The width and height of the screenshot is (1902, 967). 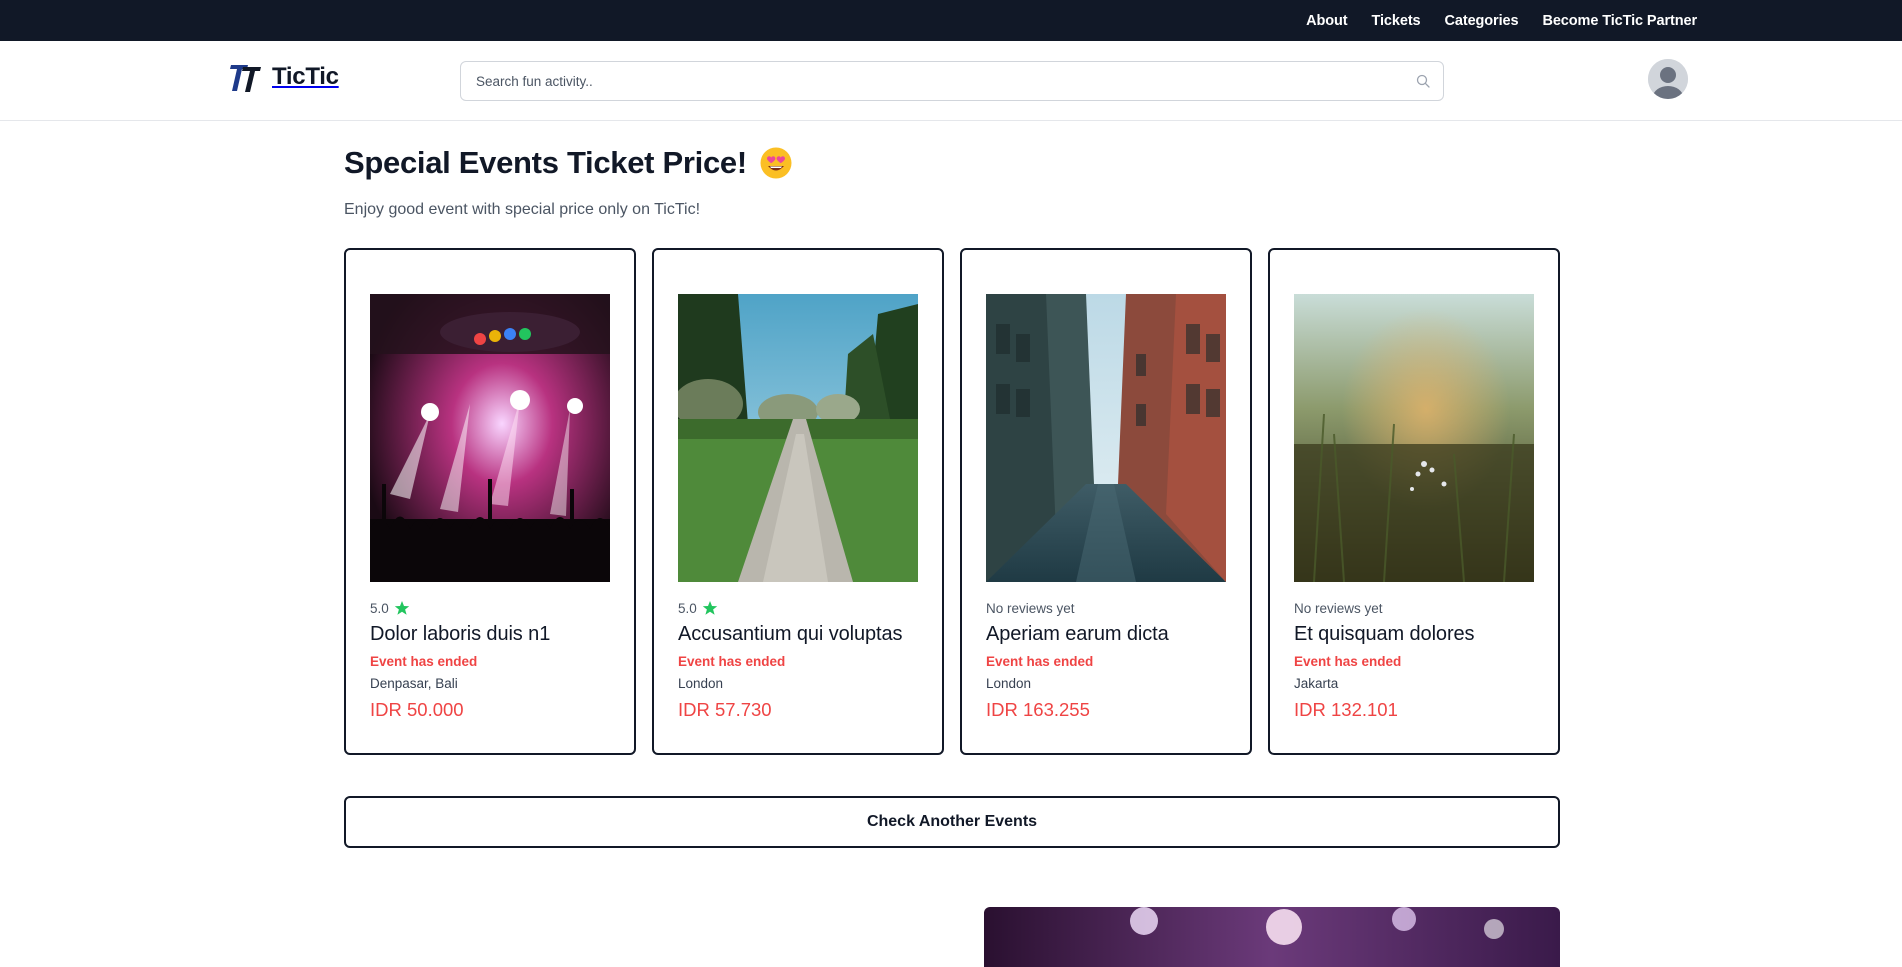 I want to click on event-image-park-path, so click(x=798, y=438).